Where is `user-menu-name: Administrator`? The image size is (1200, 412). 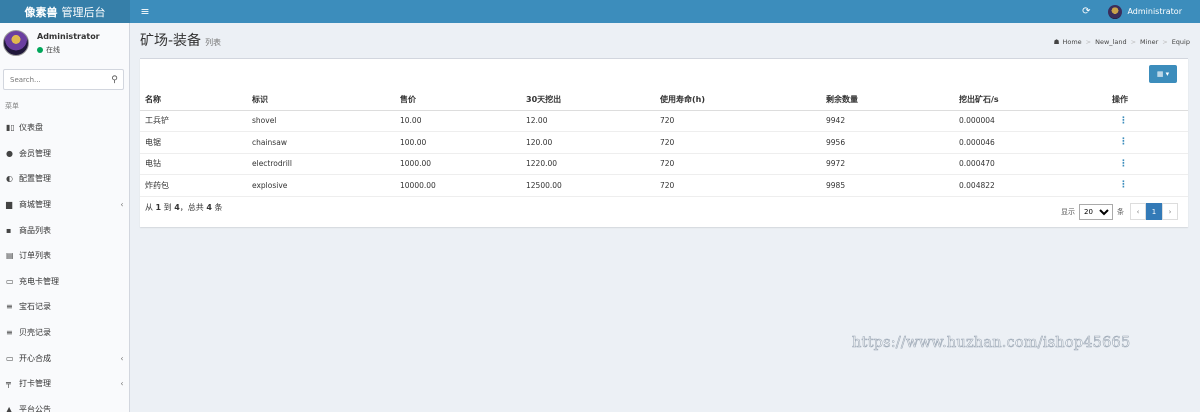
user-menu-name: Administrator is located at coordinates (1154, 11).